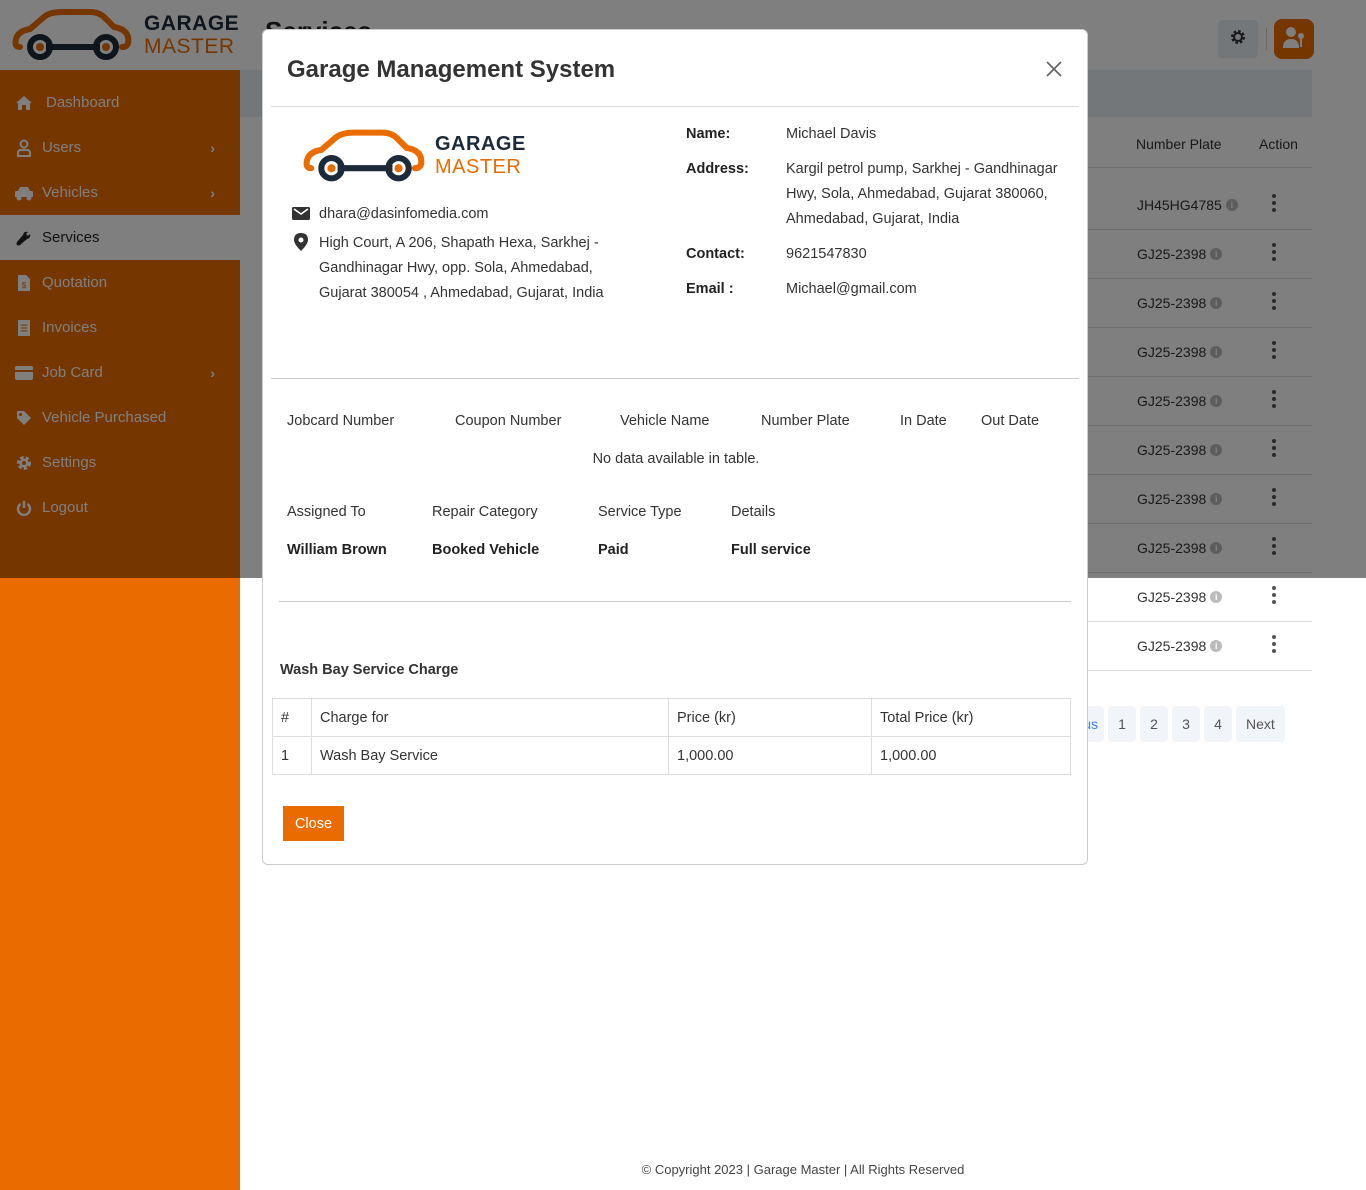 The height and width of the screenshot is (1190, 1366). Describe the element at coordinates (770, 755) in the screenshot. I see `cell-price: 1,000.00` at that location.